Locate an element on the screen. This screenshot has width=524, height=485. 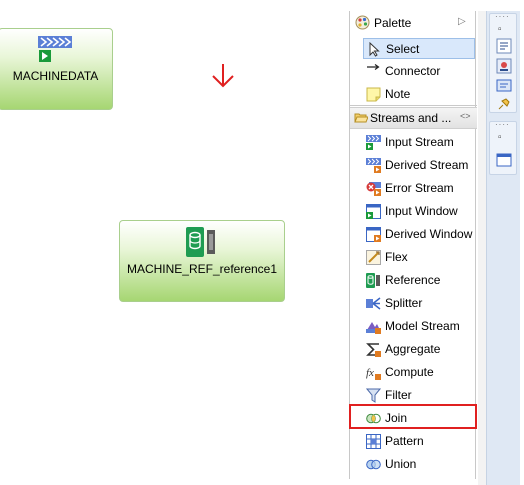
flex-icon is located at coordinates (373, 257).